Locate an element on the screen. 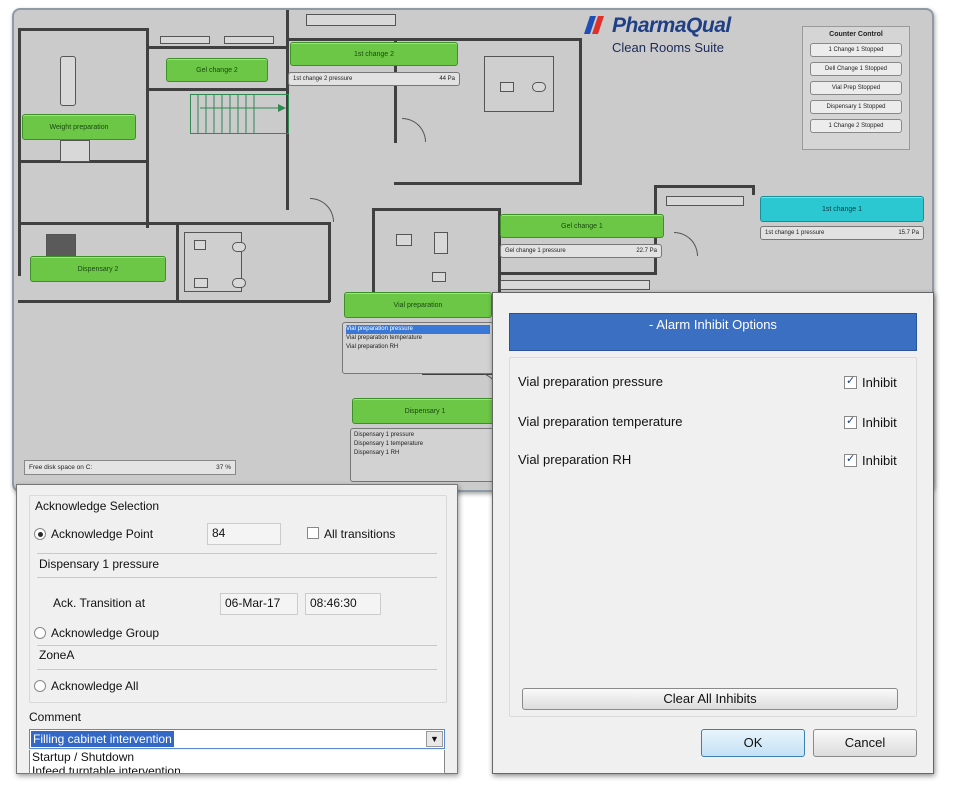 This screenshot has width=957, height=788. room-1st-change-1: 1st change 1 is located at coordinates (842, 209).